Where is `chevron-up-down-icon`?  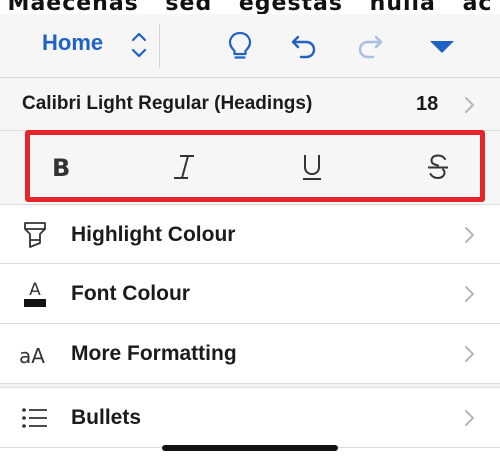 chevron-up-down-icon is located at coordinates (139, 45).